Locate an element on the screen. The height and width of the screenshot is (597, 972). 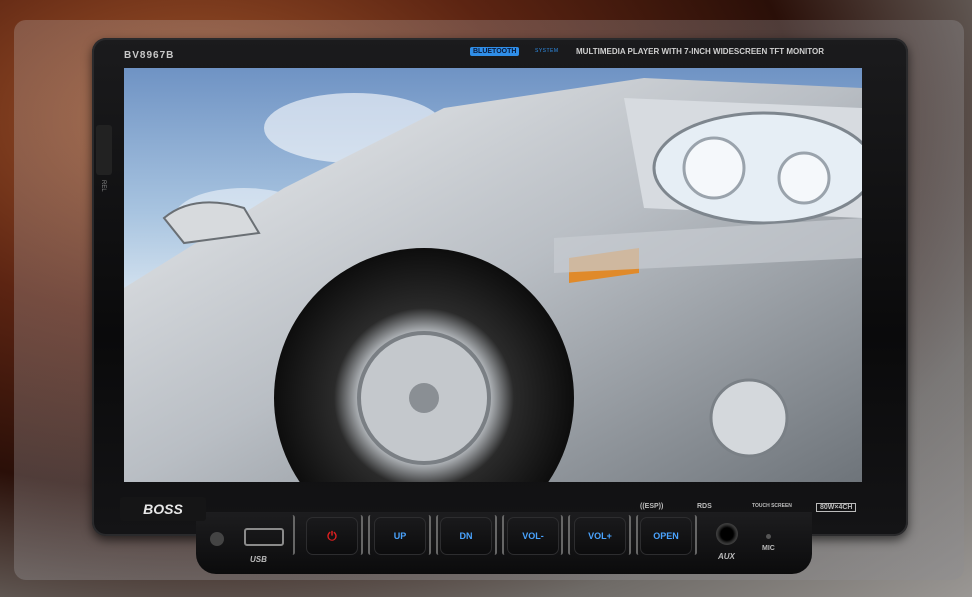
mic-hole is located at coordinates (768, 536).